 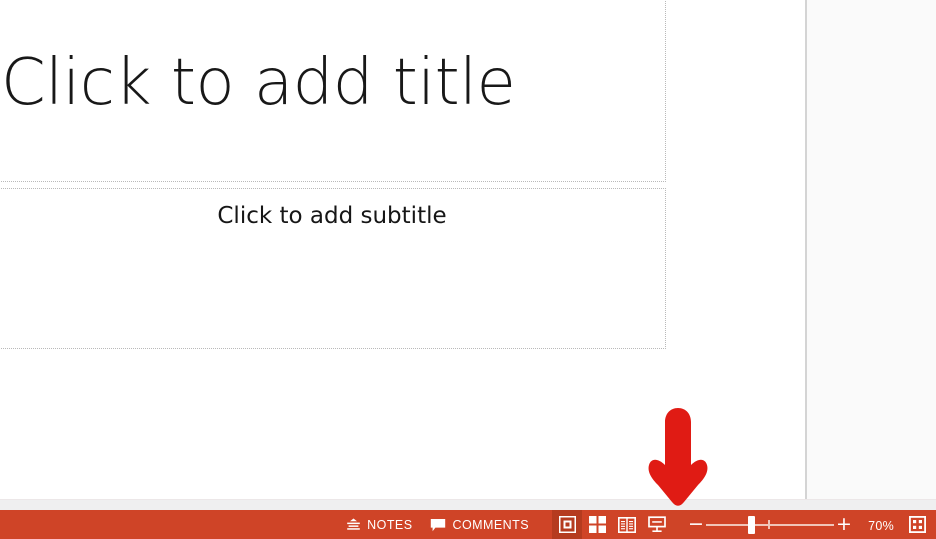 I want to click on comments-button: COMMENTS, so click(x=479, y=524).